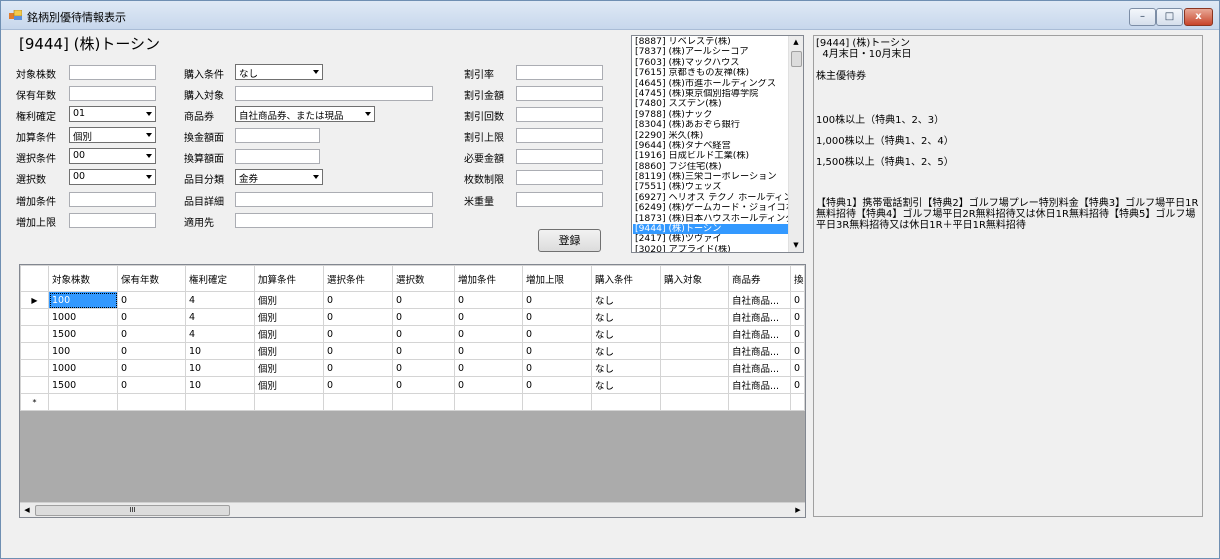  I want to click on increase-condition-field, so click(112, 199).